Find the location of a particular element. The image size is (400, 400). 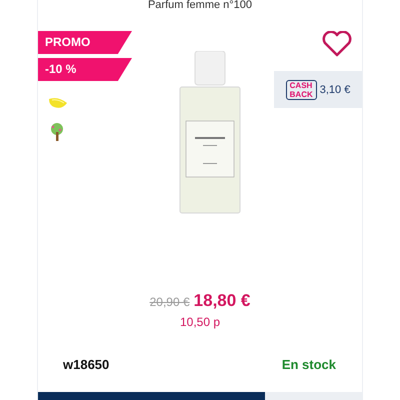

promo-badge: PROMO is located at coordinates (85, 42).